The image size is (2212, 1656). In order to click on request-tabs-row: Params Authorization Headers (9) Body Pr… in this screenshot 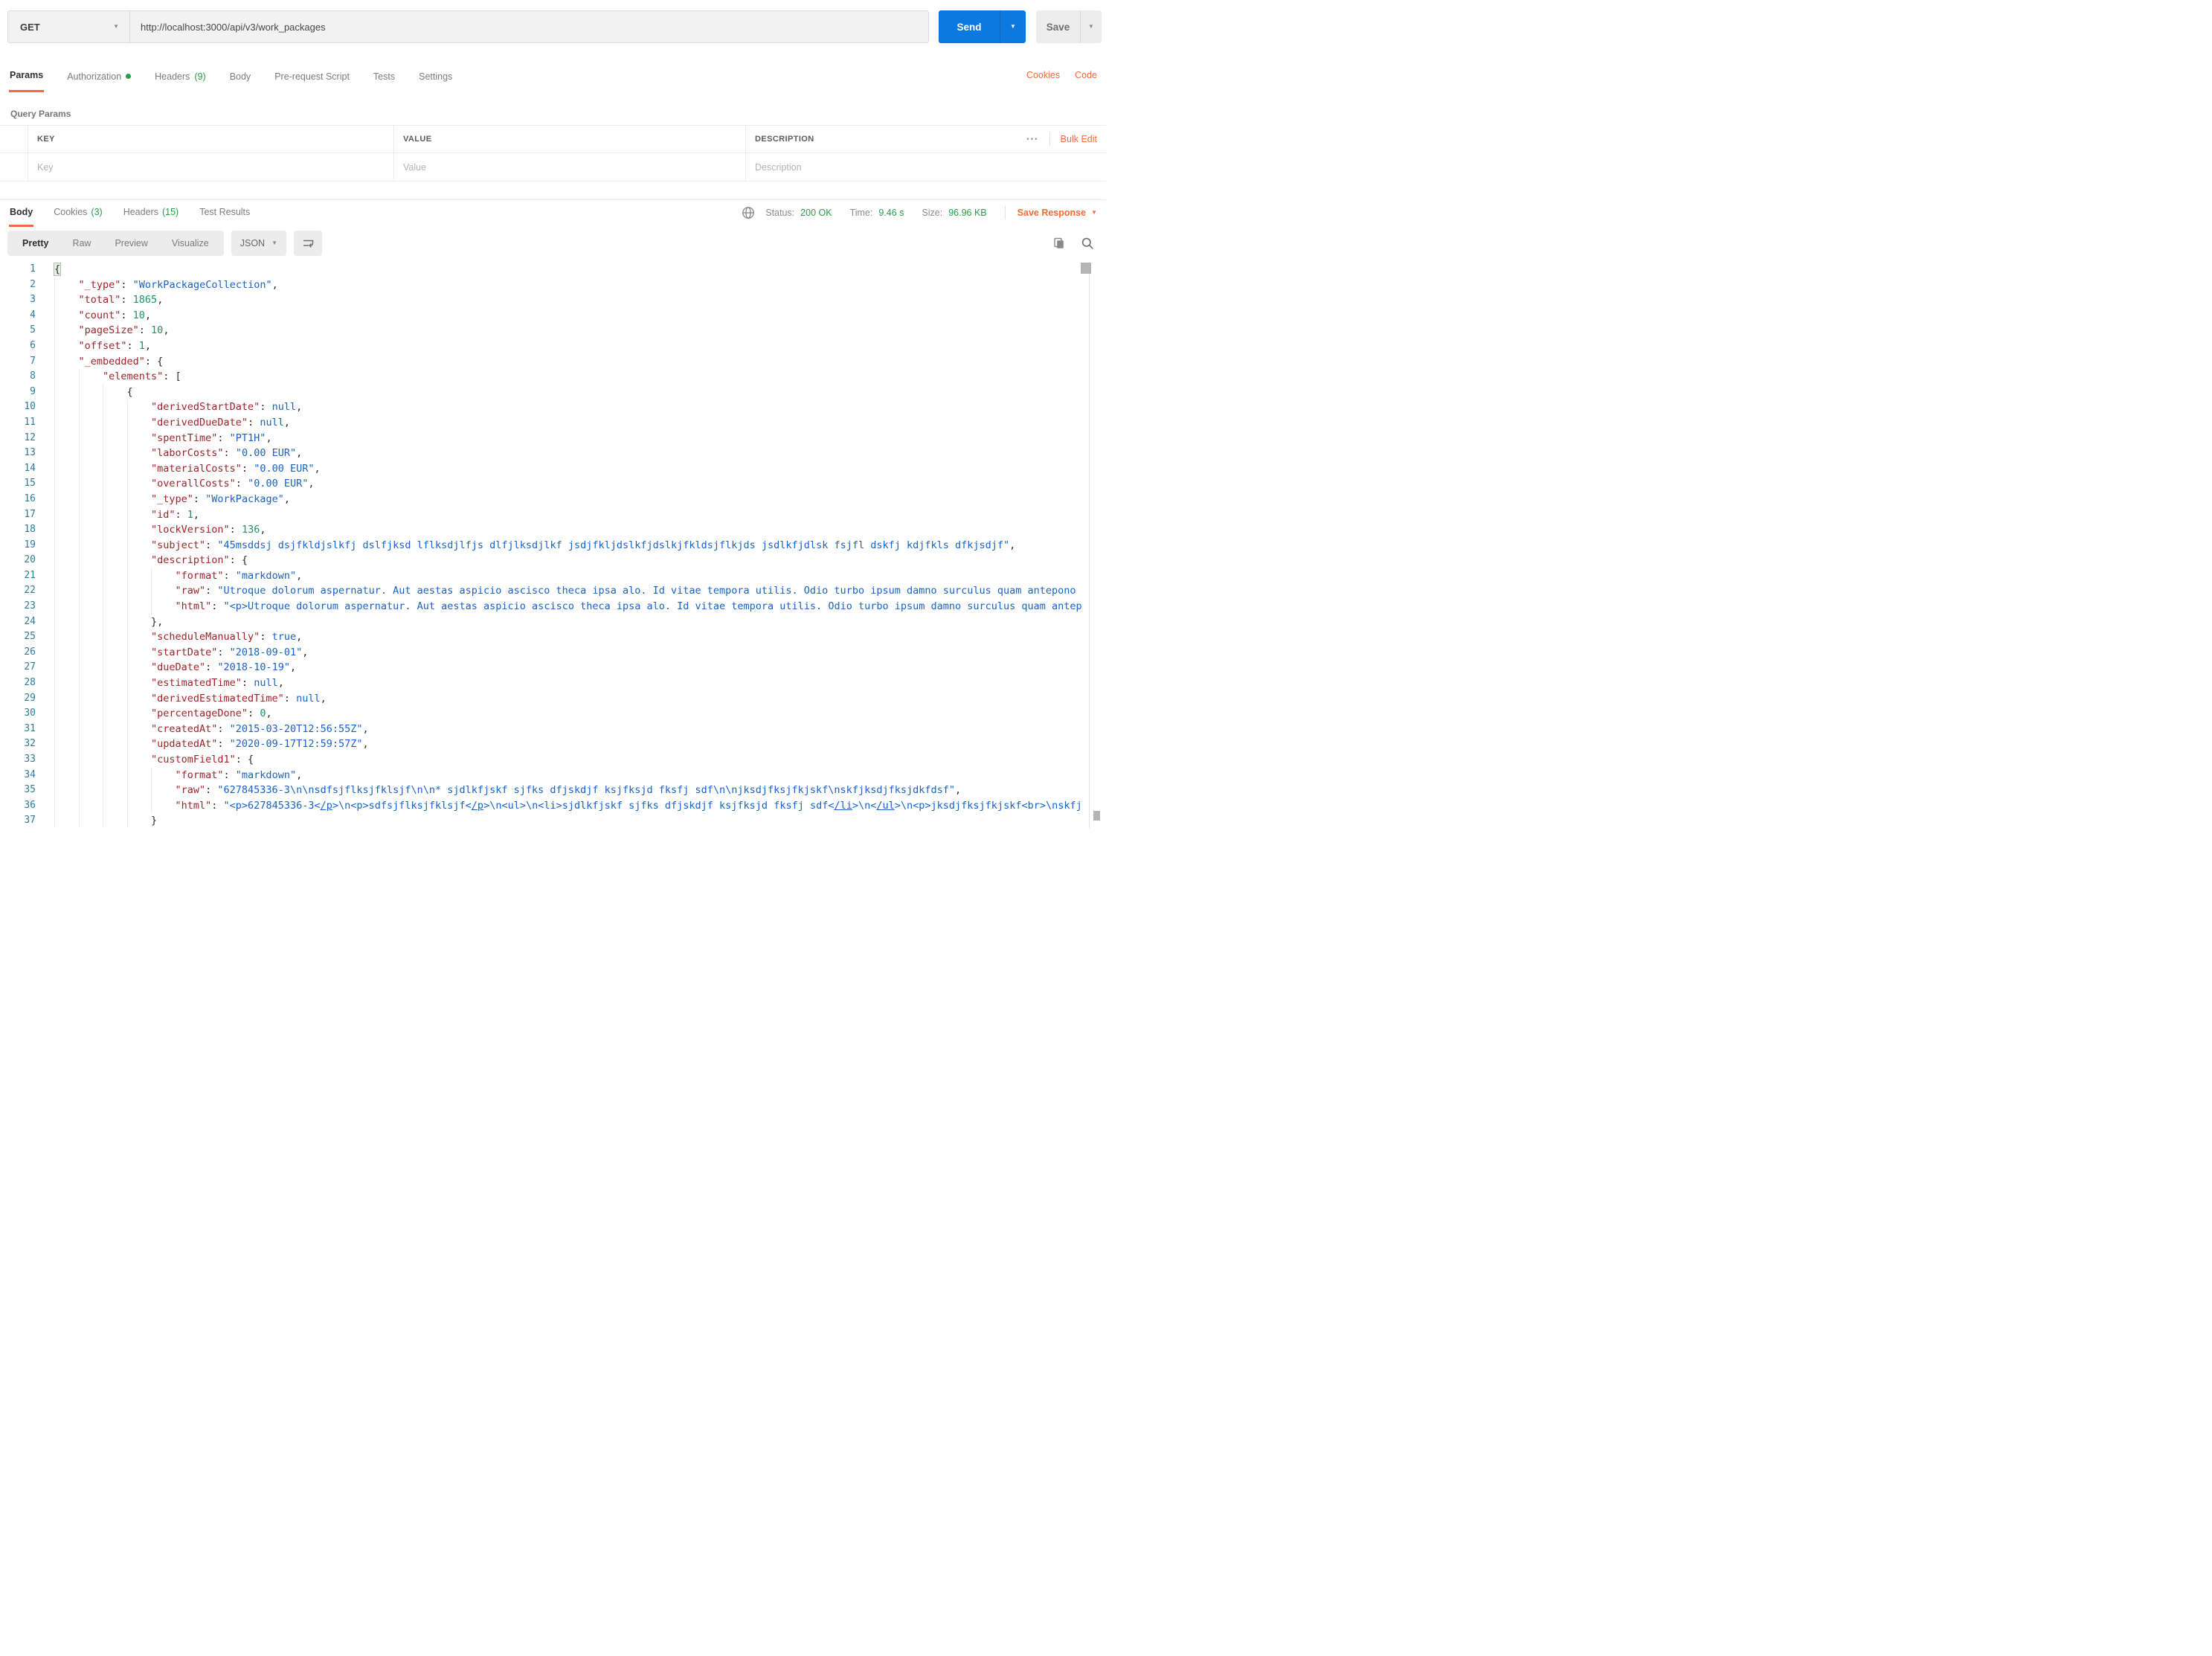, I will do `click(553, 80)`.